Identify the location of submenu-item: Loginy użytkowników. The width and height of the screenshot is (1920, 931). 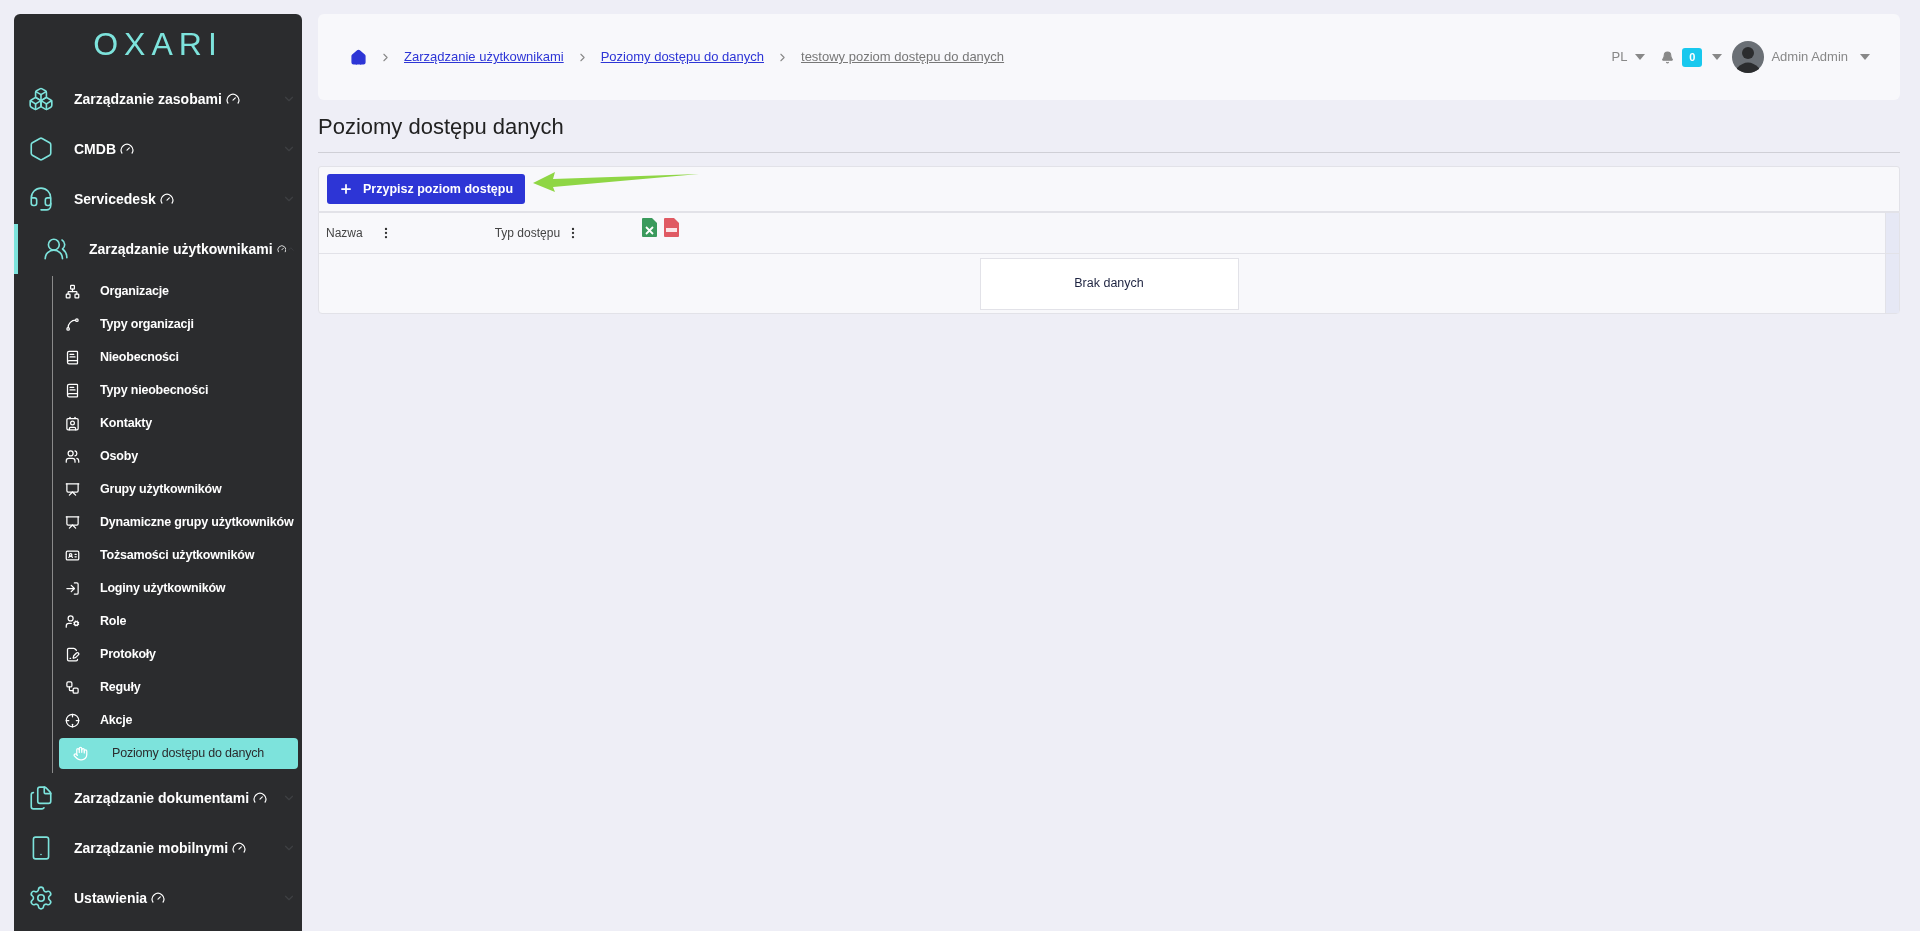
(177, 588).